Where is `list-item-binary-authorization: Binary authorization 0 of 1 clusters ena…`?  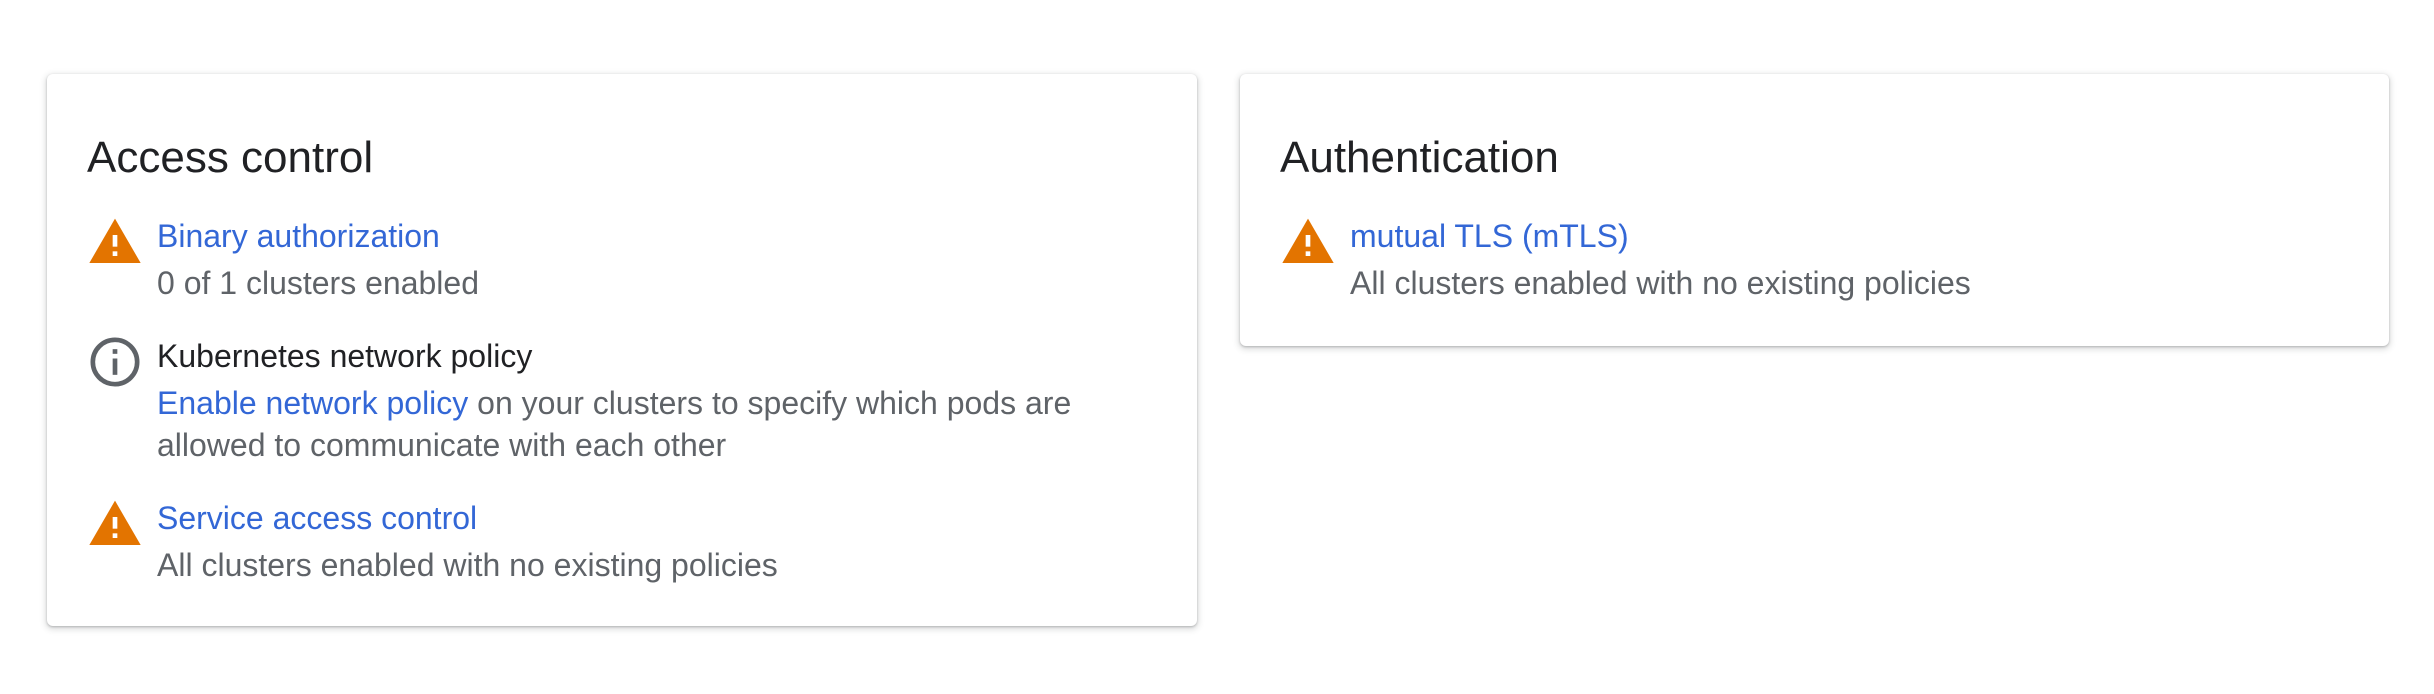 list-item-binary-authorization: Binary authorization 0 of 1 clusters ena… is located at coordinates (622, 259).